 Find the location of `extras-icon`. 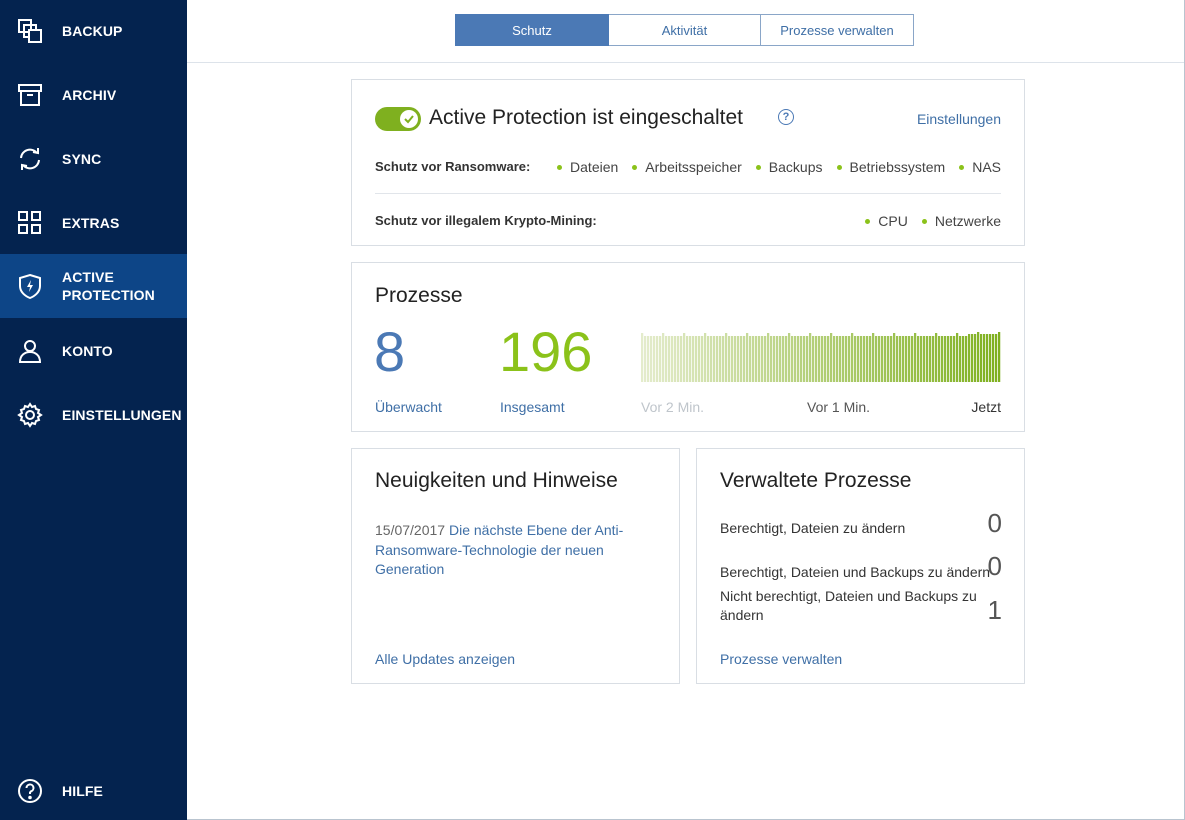

extras-icon is located at coordinates (30, 223).